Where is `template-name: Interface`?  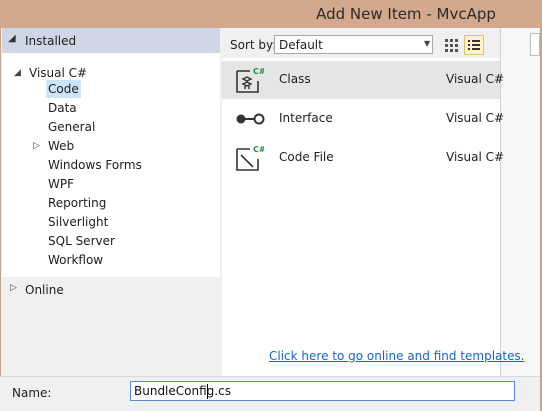 template-name: Interface is located at coordinates (306, 118).